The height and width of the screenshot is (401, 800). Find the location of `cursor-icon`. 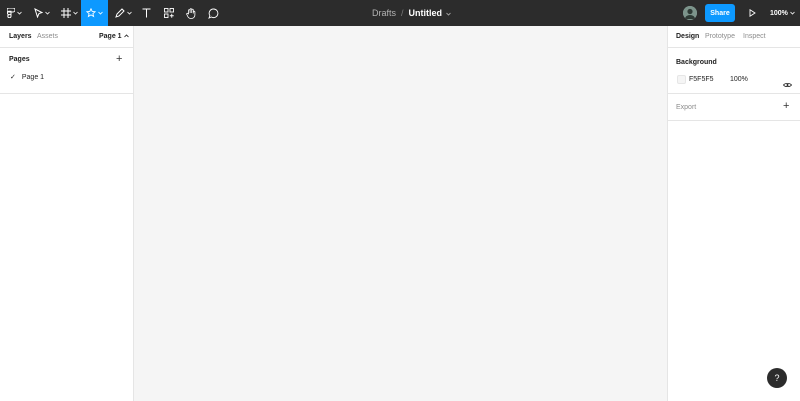

cursor-icon is located at coordinates (38, 13).